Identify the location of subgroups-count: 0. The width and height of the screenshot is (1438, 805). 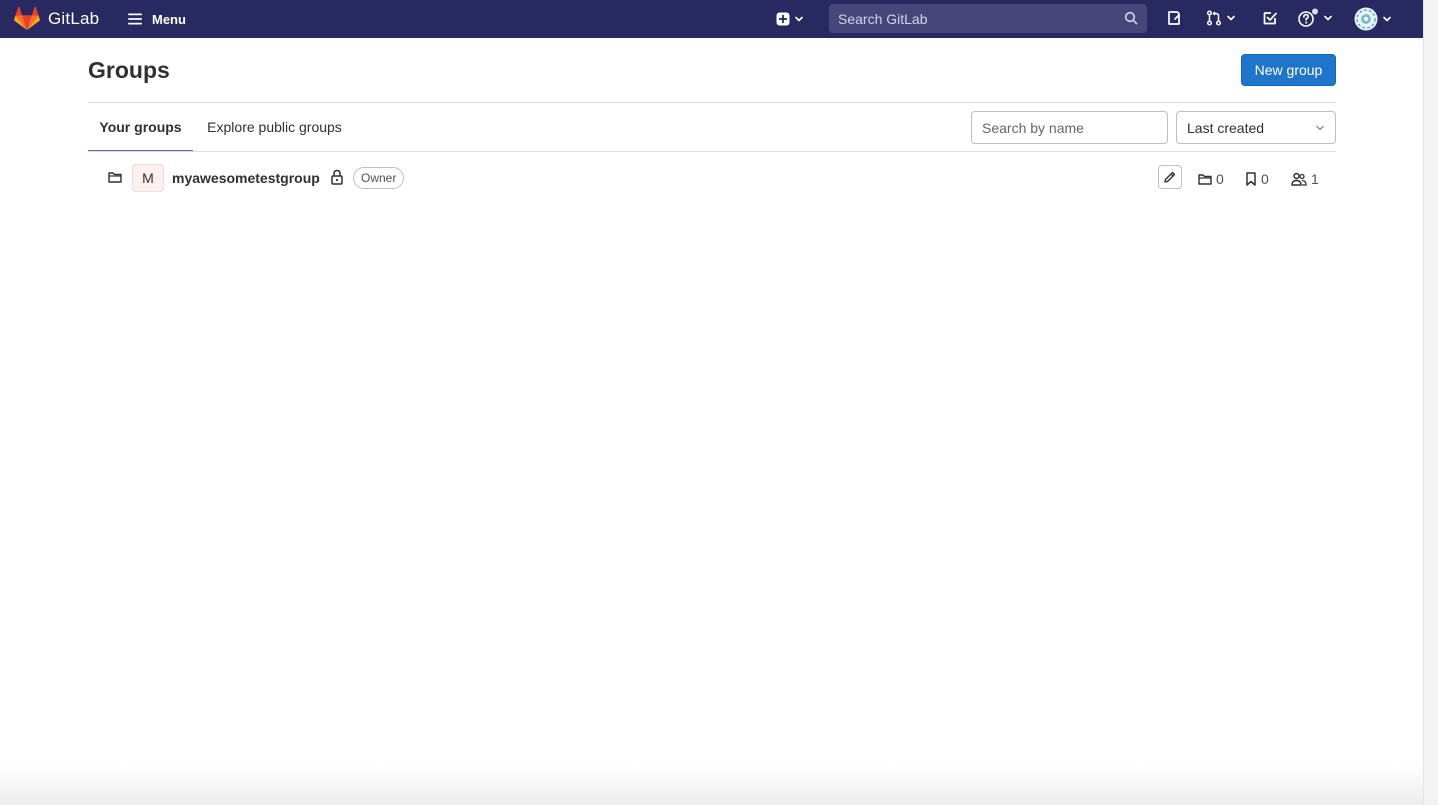
(1211, 179).